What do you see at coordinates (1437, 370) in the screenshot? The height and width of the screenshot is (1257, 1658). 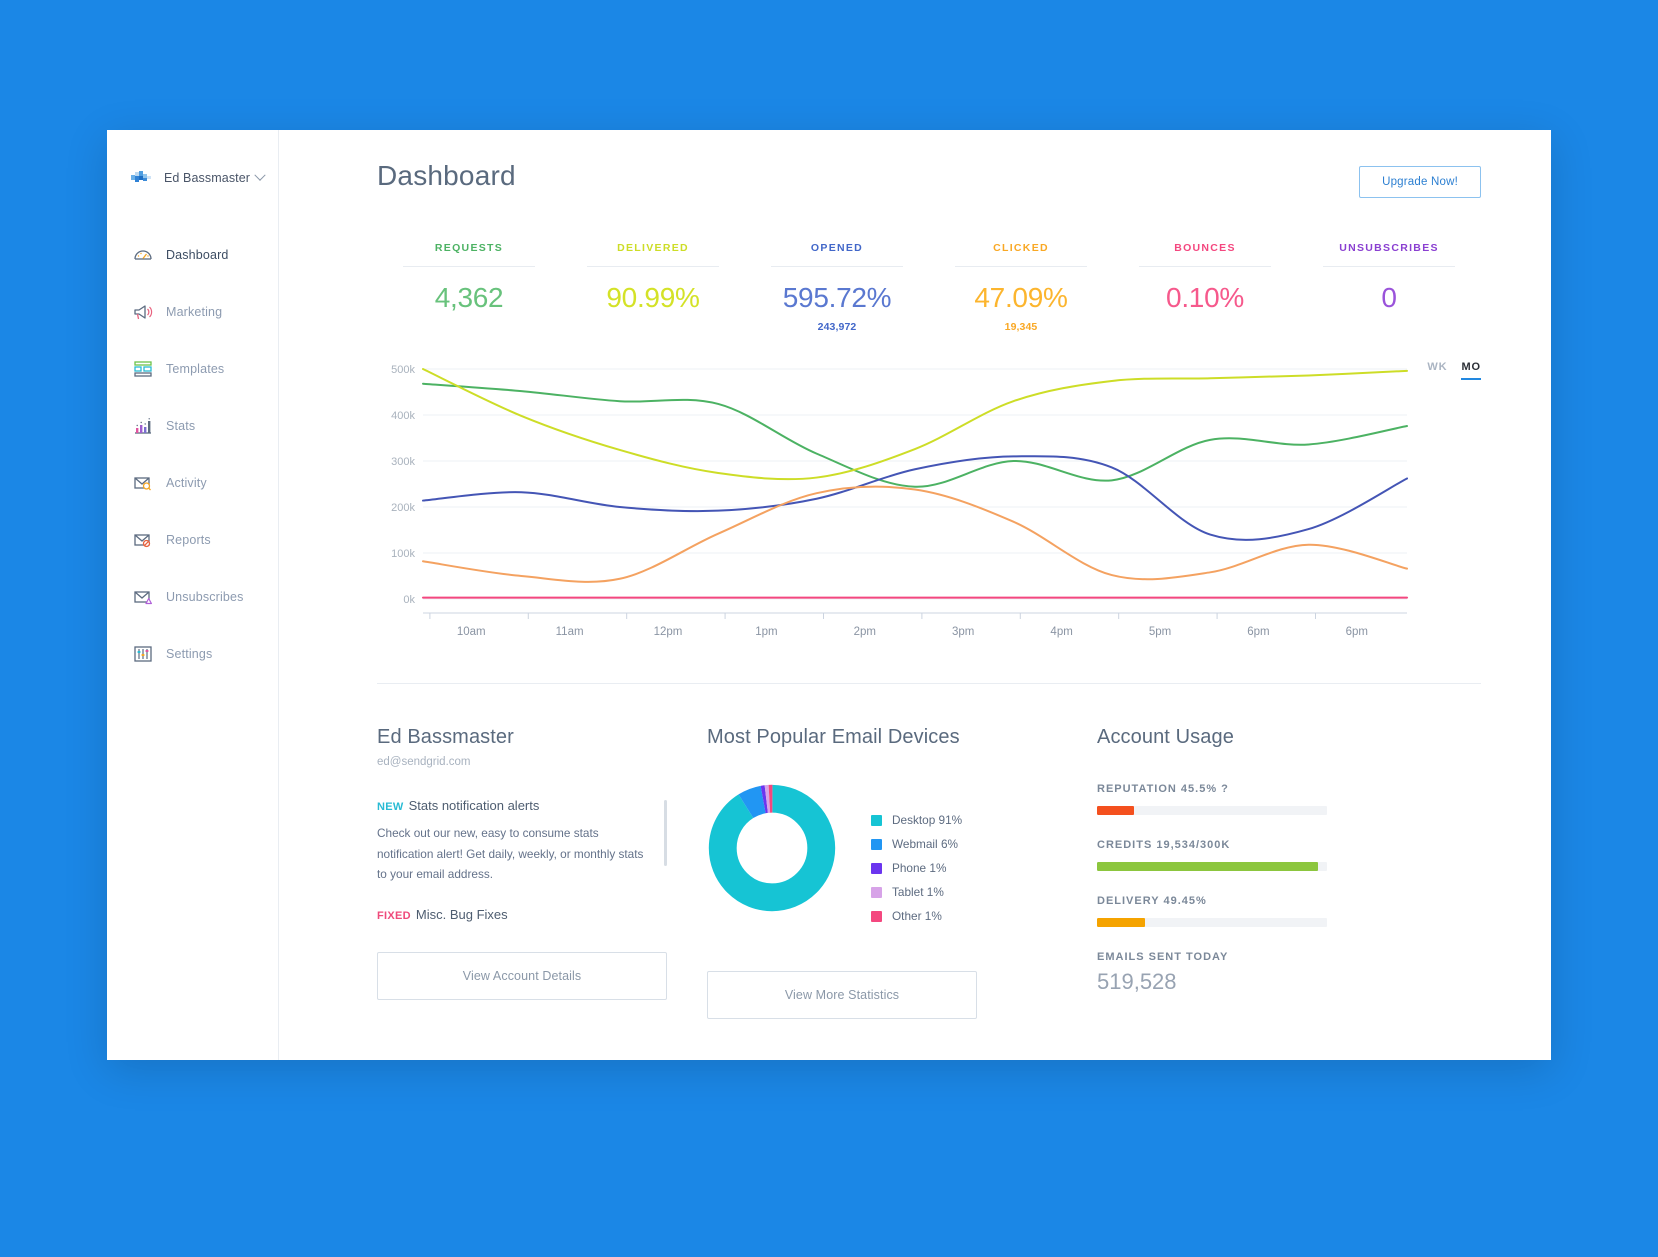 I see `range-option-wk: WK` at bounding box center [1437, 370].